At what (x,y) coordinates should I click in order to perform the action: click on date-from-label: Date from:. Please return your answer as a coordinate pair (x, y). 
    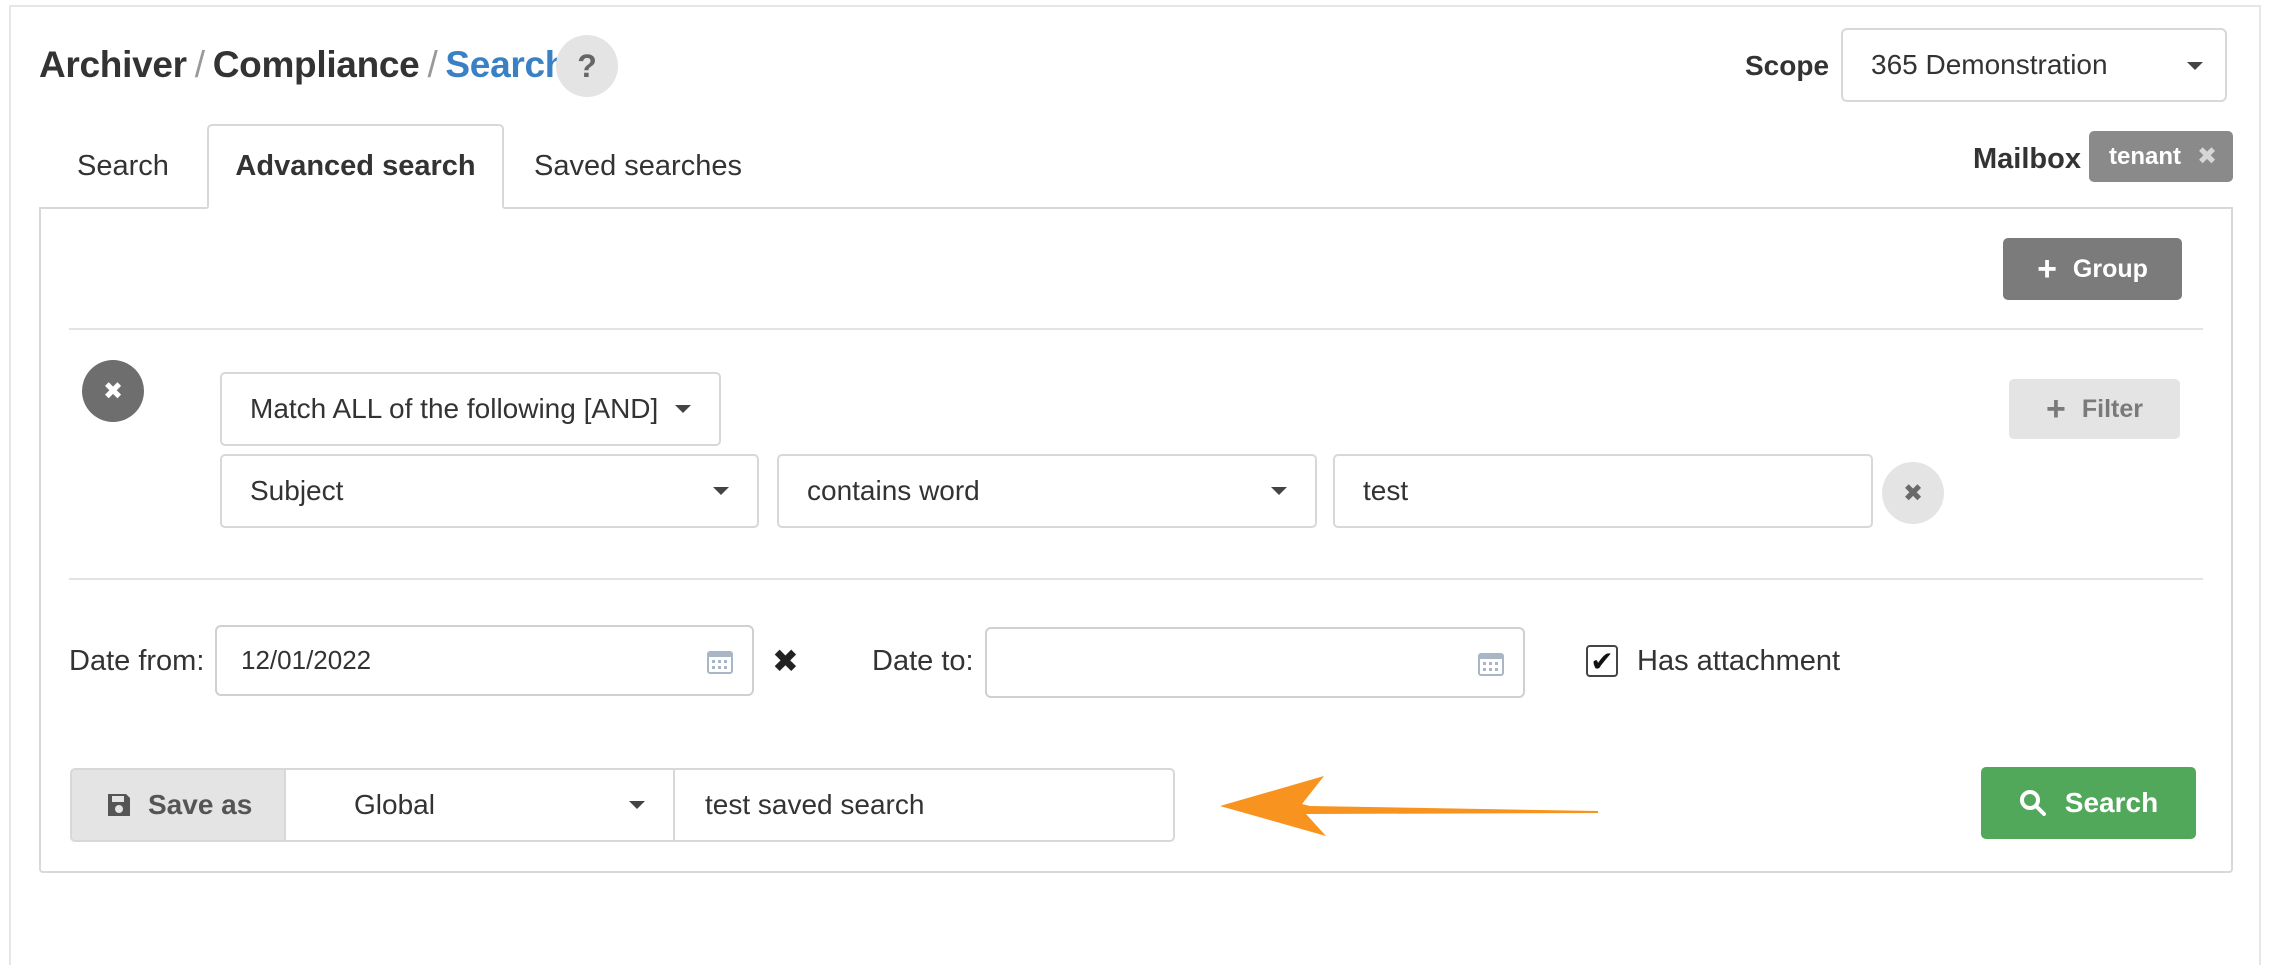
    Looking at the image, I should click on (137, 661).